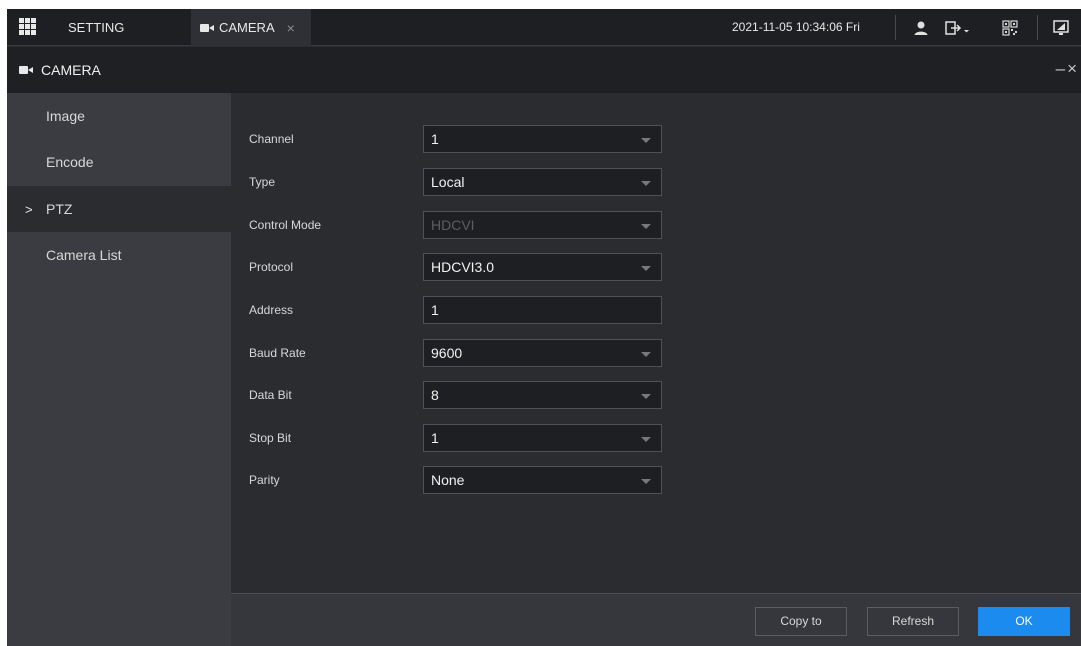 Image resolution: width=1081 pixels, height=646 pixels. Describe the element at coordinates (277, 353) in the screenshot. I see `baud-rate-label: Baud Rate` at that location.